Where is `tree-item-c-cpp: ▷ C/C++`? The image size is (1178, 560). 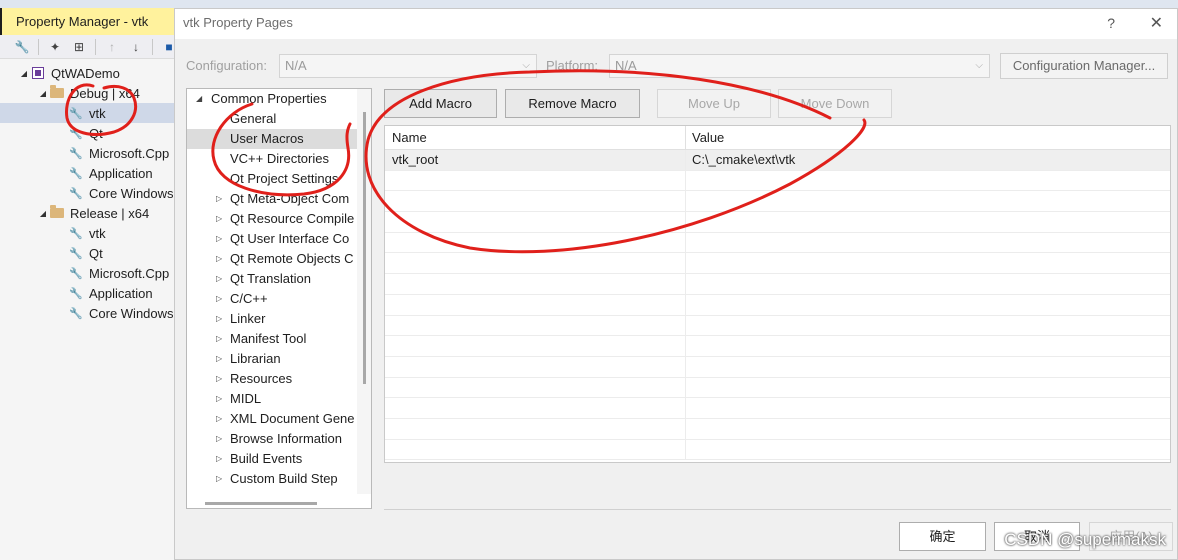
tree-item-c-cpp: ▷ C/C++ is located at coordinates (279, 299).